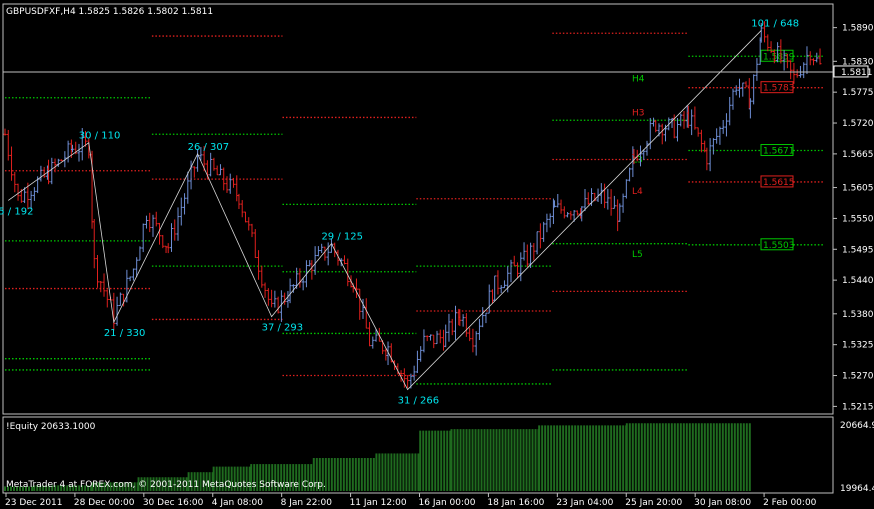  Describe the element at coordinates (109, 12) in the screenshot. I see `chart-header: GBPUSDFXF,H4 1.5825 1.5826 1.5802 1.5811` at that location.